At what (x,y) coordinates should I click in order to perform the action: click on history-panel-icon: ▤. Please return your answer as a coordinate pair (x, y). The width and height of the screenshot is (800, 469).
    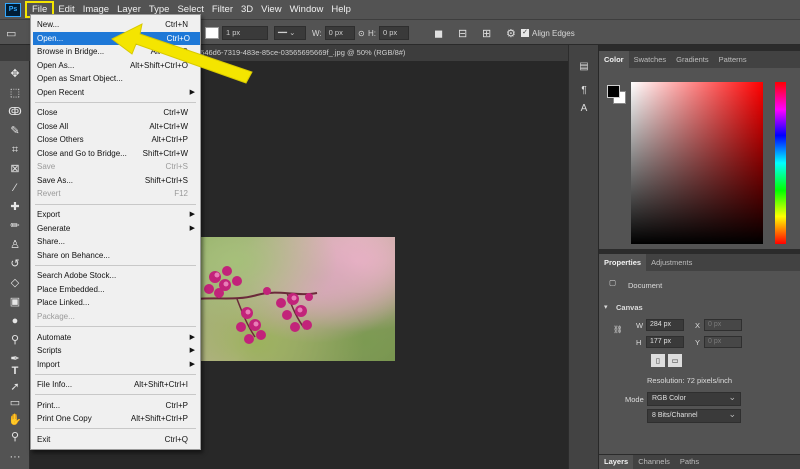
    Looking at the image, I should click on (584, 67).